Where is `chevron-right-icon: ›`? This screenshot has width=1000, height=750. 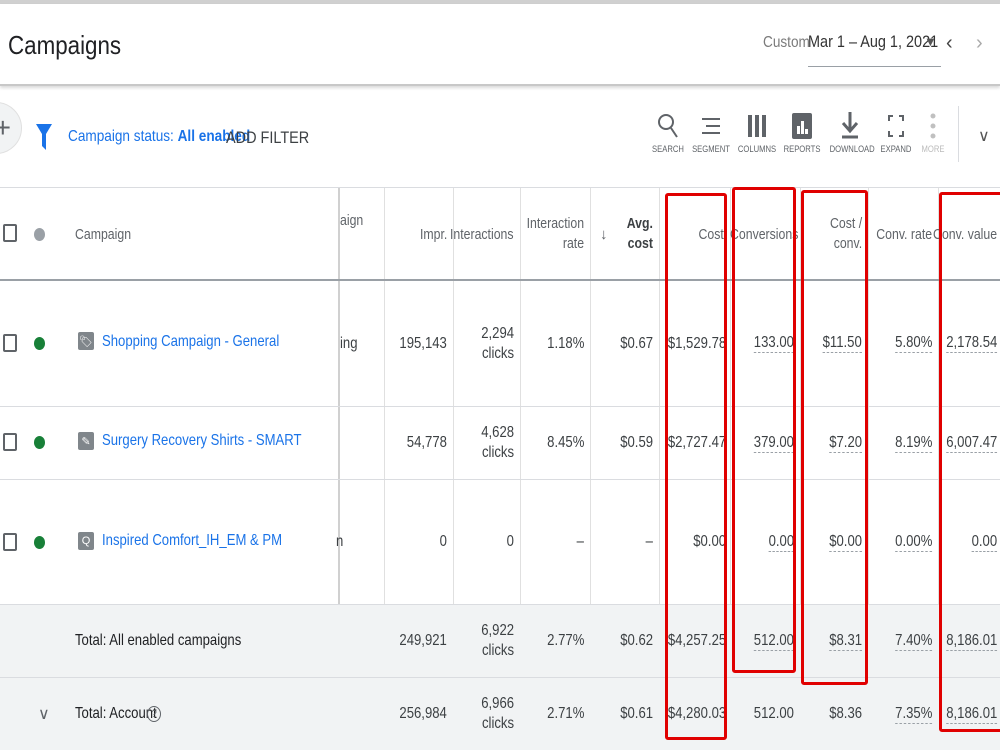 chevron-right-icon: › is located at coordinates (979, 43).